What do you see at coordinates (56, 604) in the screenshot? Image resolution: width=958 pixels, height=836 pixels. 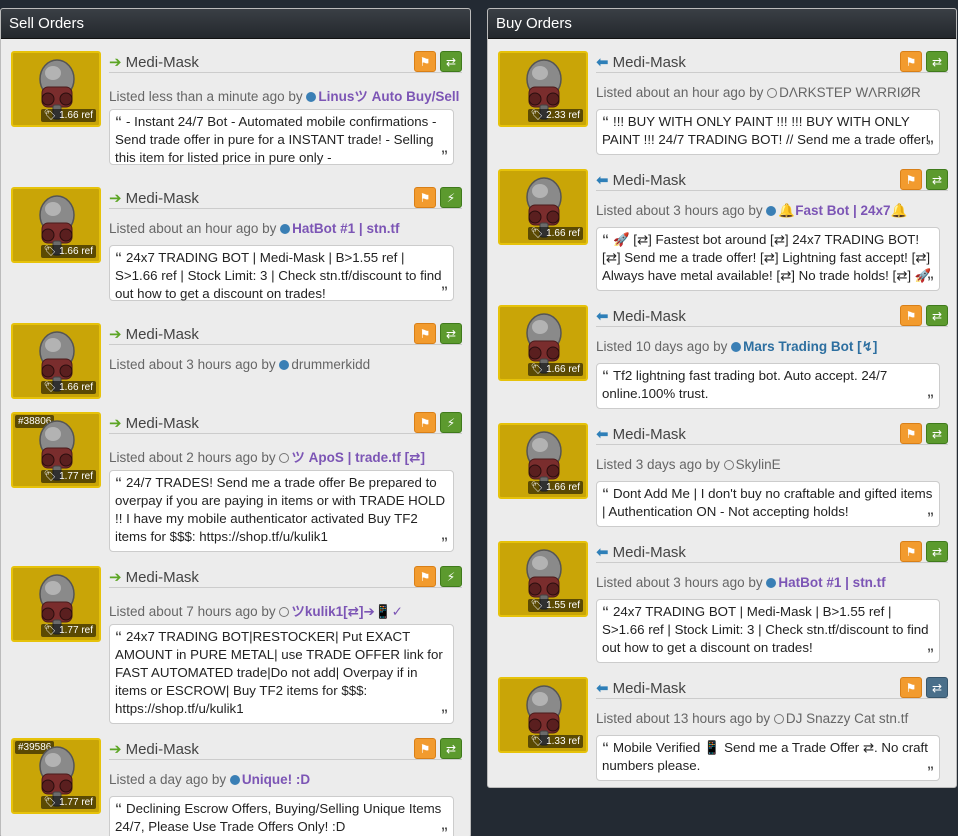 I see `item-thumbnail: 🏷︎ 1.77 ref` at bounding box center [56, 604].